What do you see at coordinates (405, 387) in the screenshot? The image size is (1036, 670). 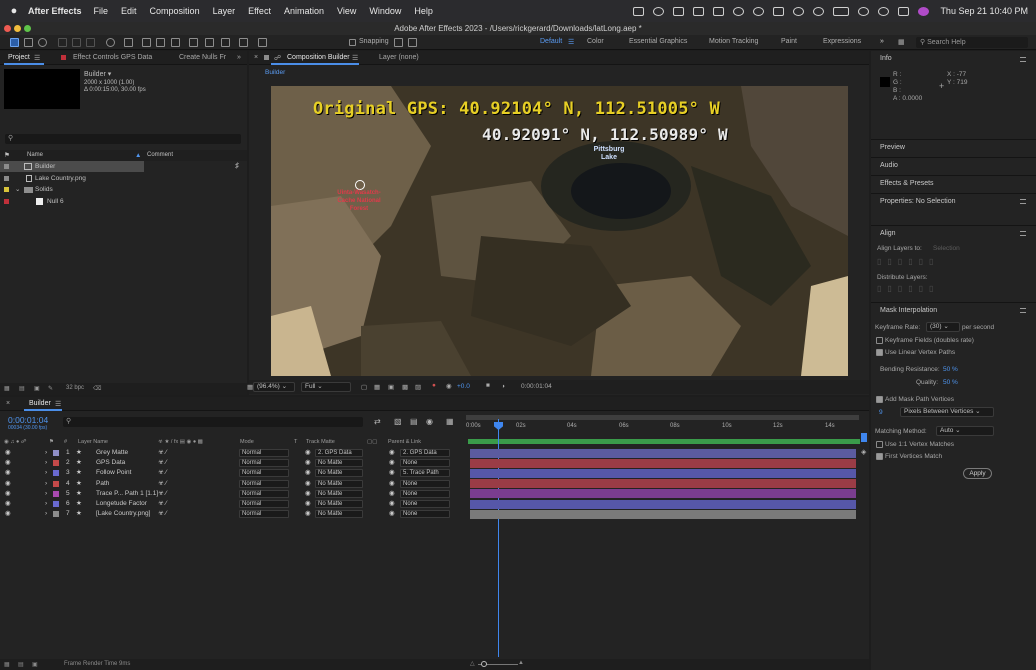 I see `channels-icon: ▩` at bounding box center [405, 387].